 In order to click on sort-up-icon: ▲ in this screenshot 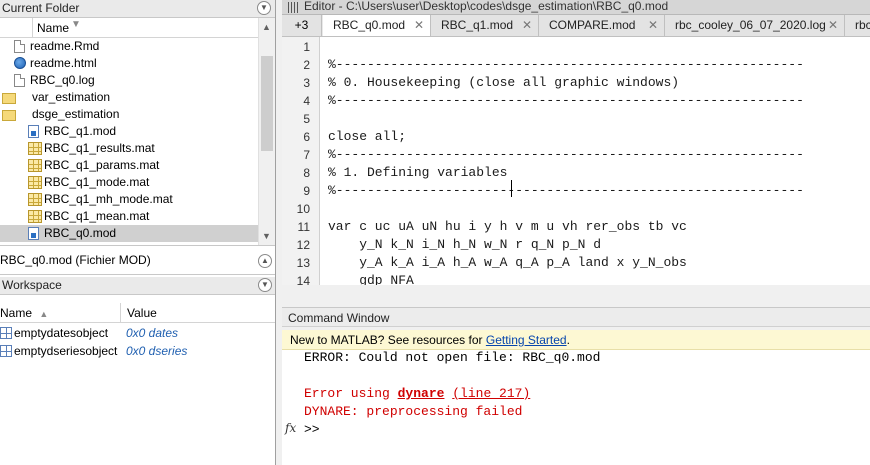, I will do `click(44, 314)`.